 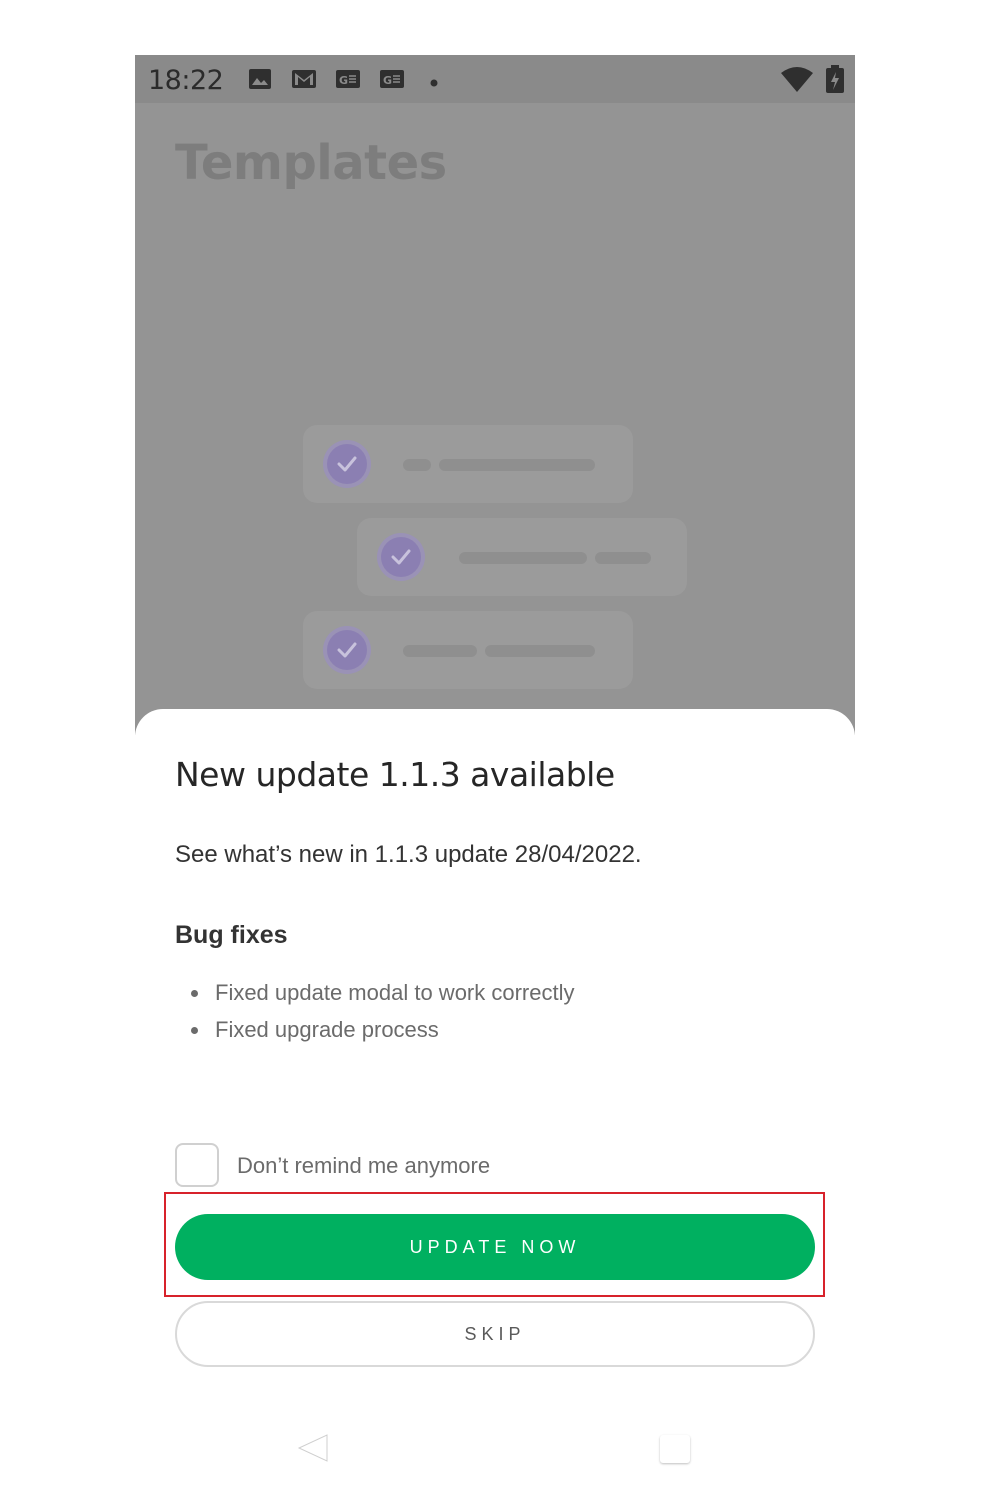 I want to click on dont-remind-checkbox, so click(x=197, y=1165).